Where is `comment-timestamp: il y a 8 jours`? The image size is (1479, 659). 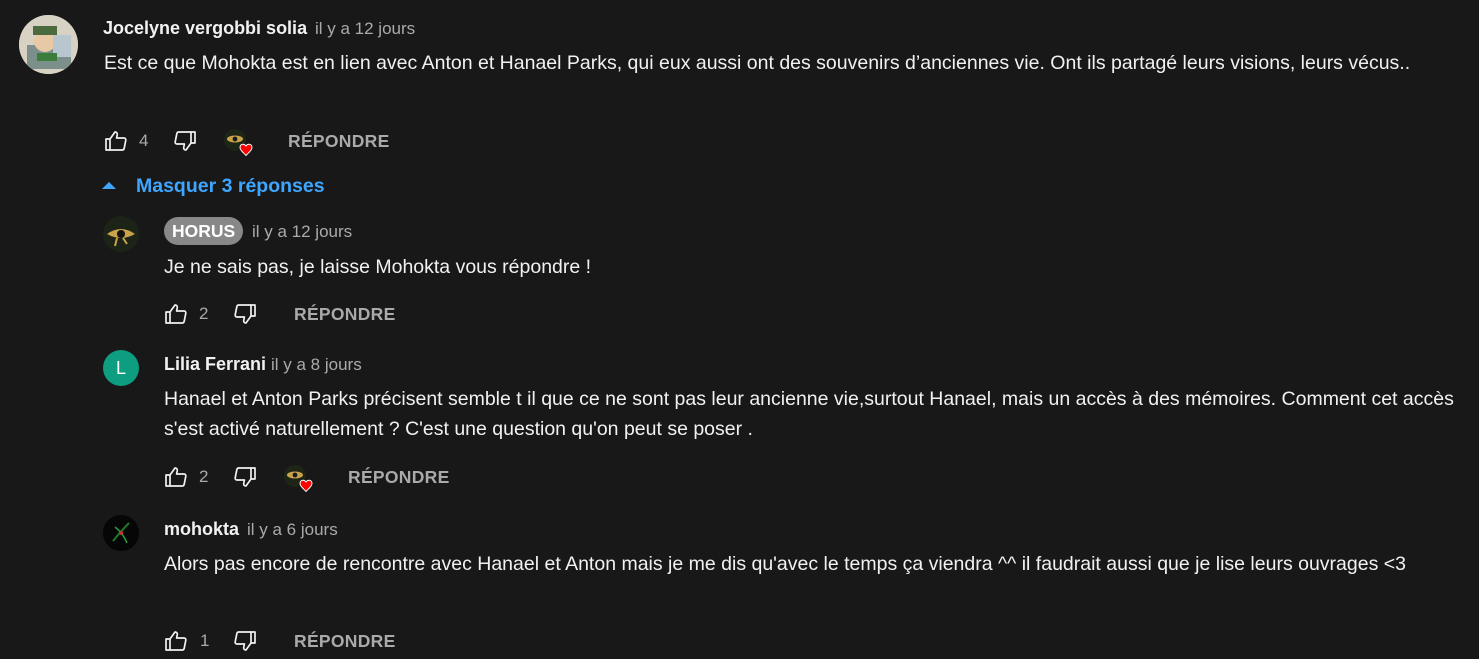 comment-timestamp: il y a 8 jours is located at coordinates (316, 365).